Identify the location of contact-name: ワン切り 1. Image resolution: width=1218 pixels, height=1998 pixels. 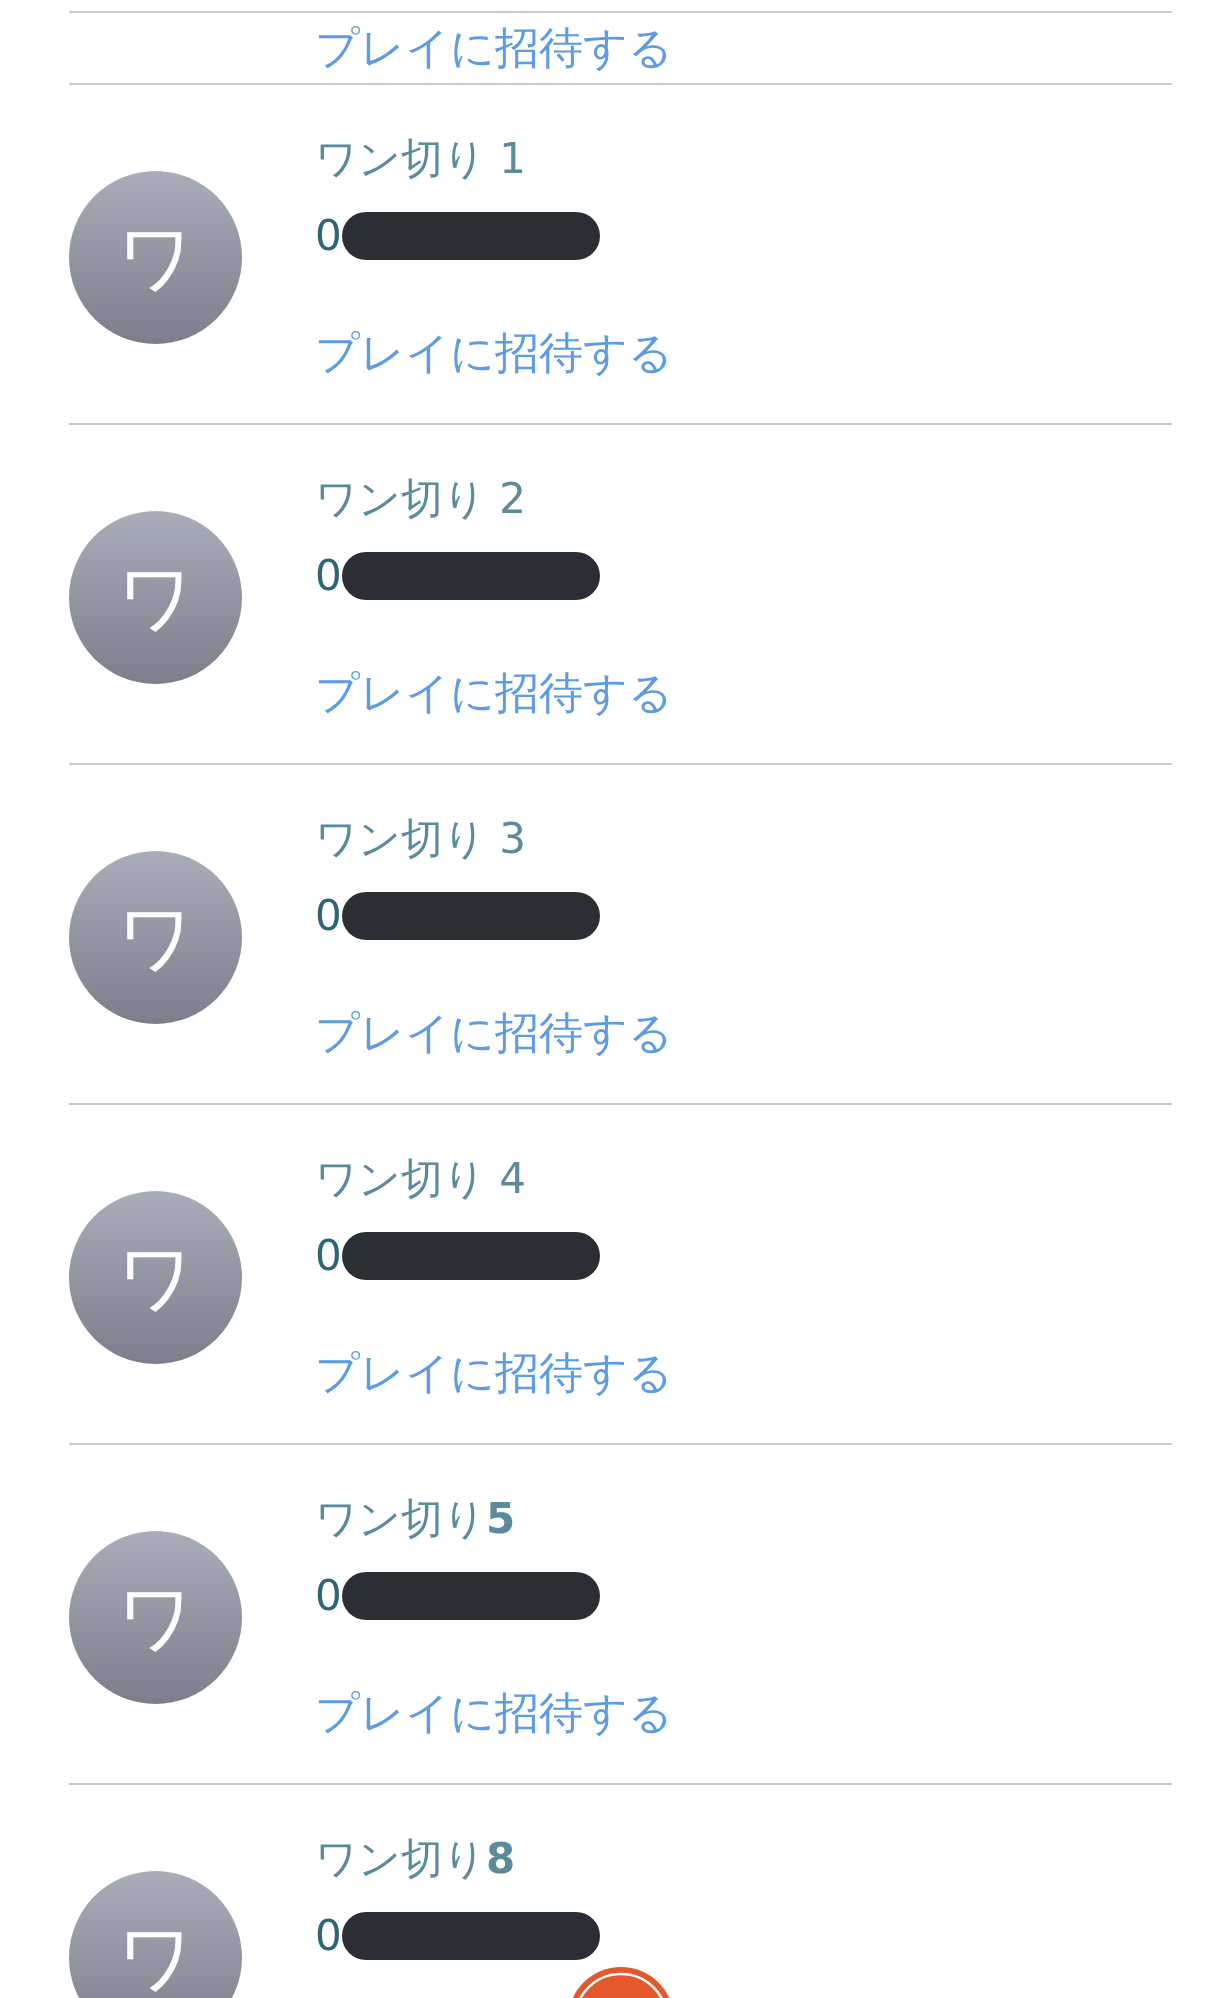
(421, 159).